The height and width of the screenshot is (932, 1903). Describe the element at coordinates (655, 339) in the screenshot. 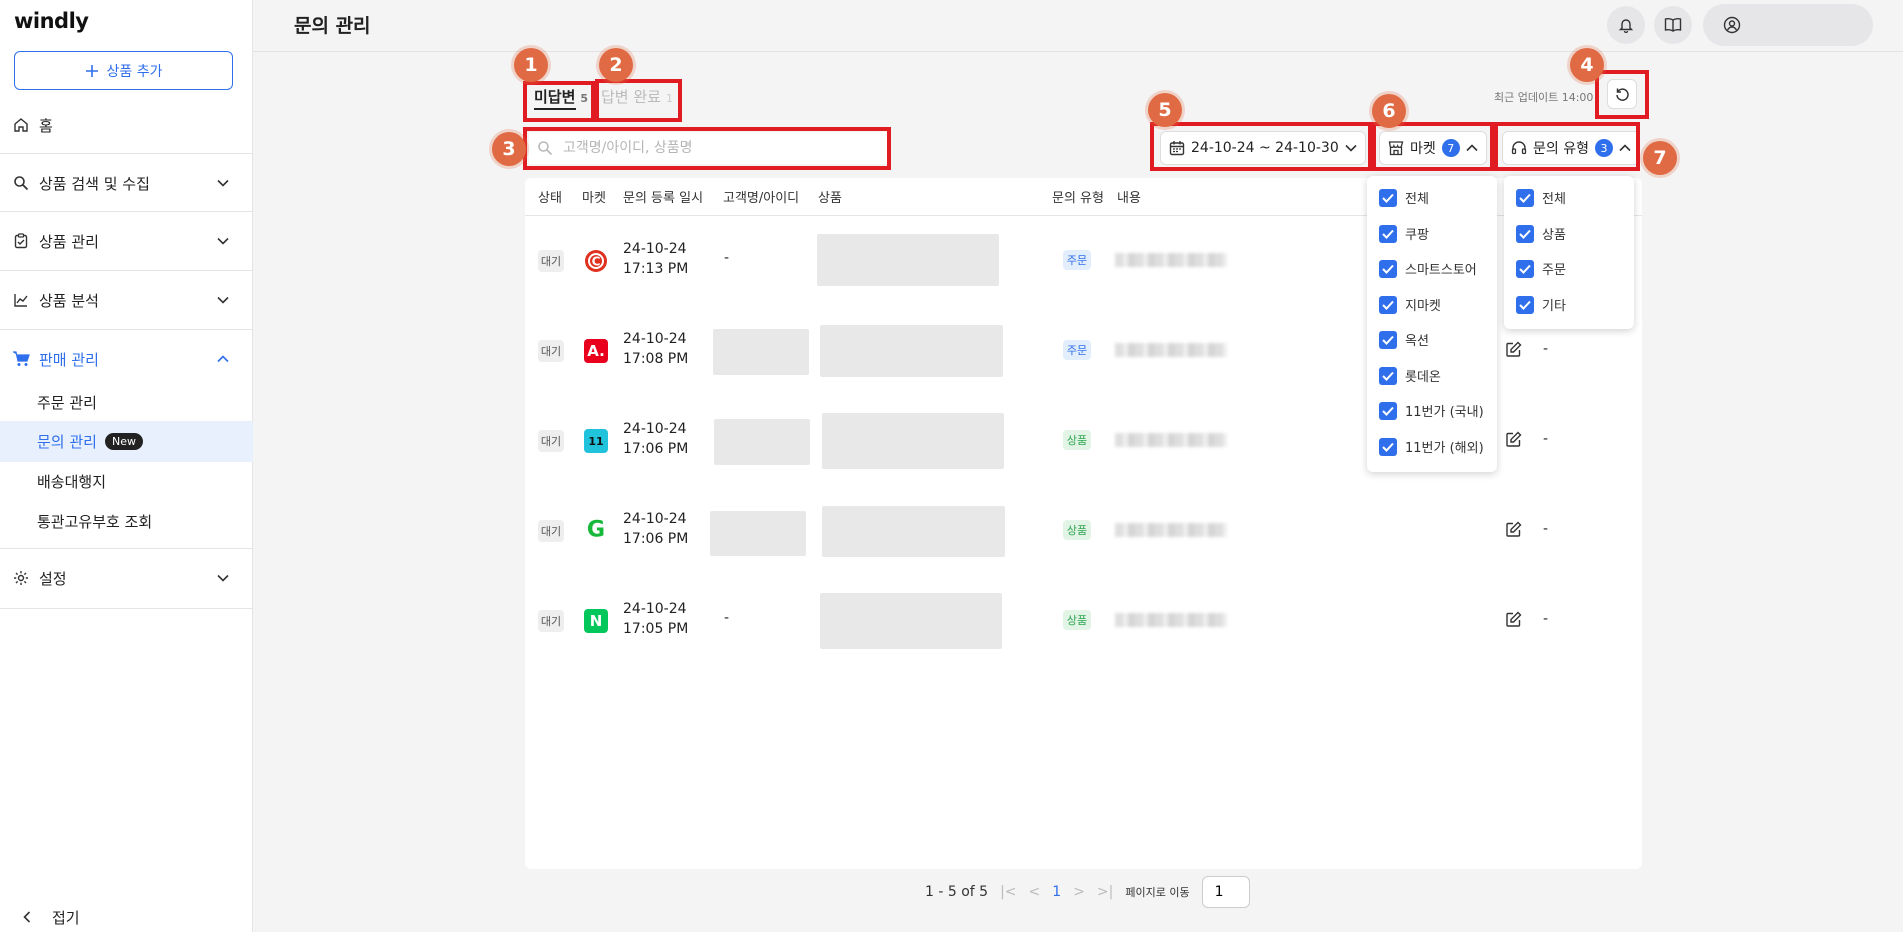

I see `date-text: 24-10-24` at that location.